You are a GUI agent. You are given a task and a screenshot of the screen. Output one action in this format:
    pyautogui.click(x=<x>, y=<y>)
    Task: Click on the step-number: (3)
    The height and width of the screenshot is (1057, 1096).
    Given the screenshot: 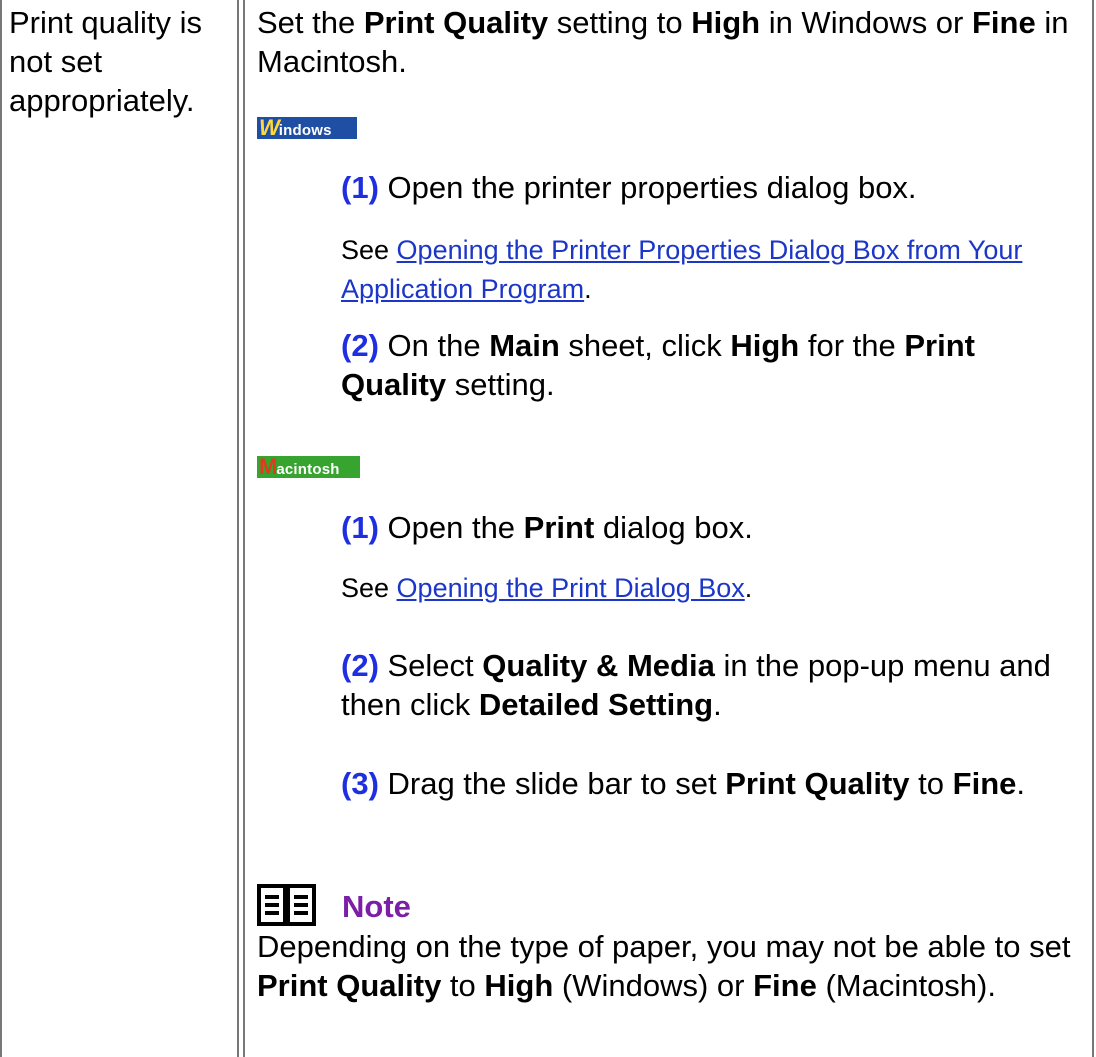 What is the action you would take?
    pyautogui.click(x=360, y=783)
    